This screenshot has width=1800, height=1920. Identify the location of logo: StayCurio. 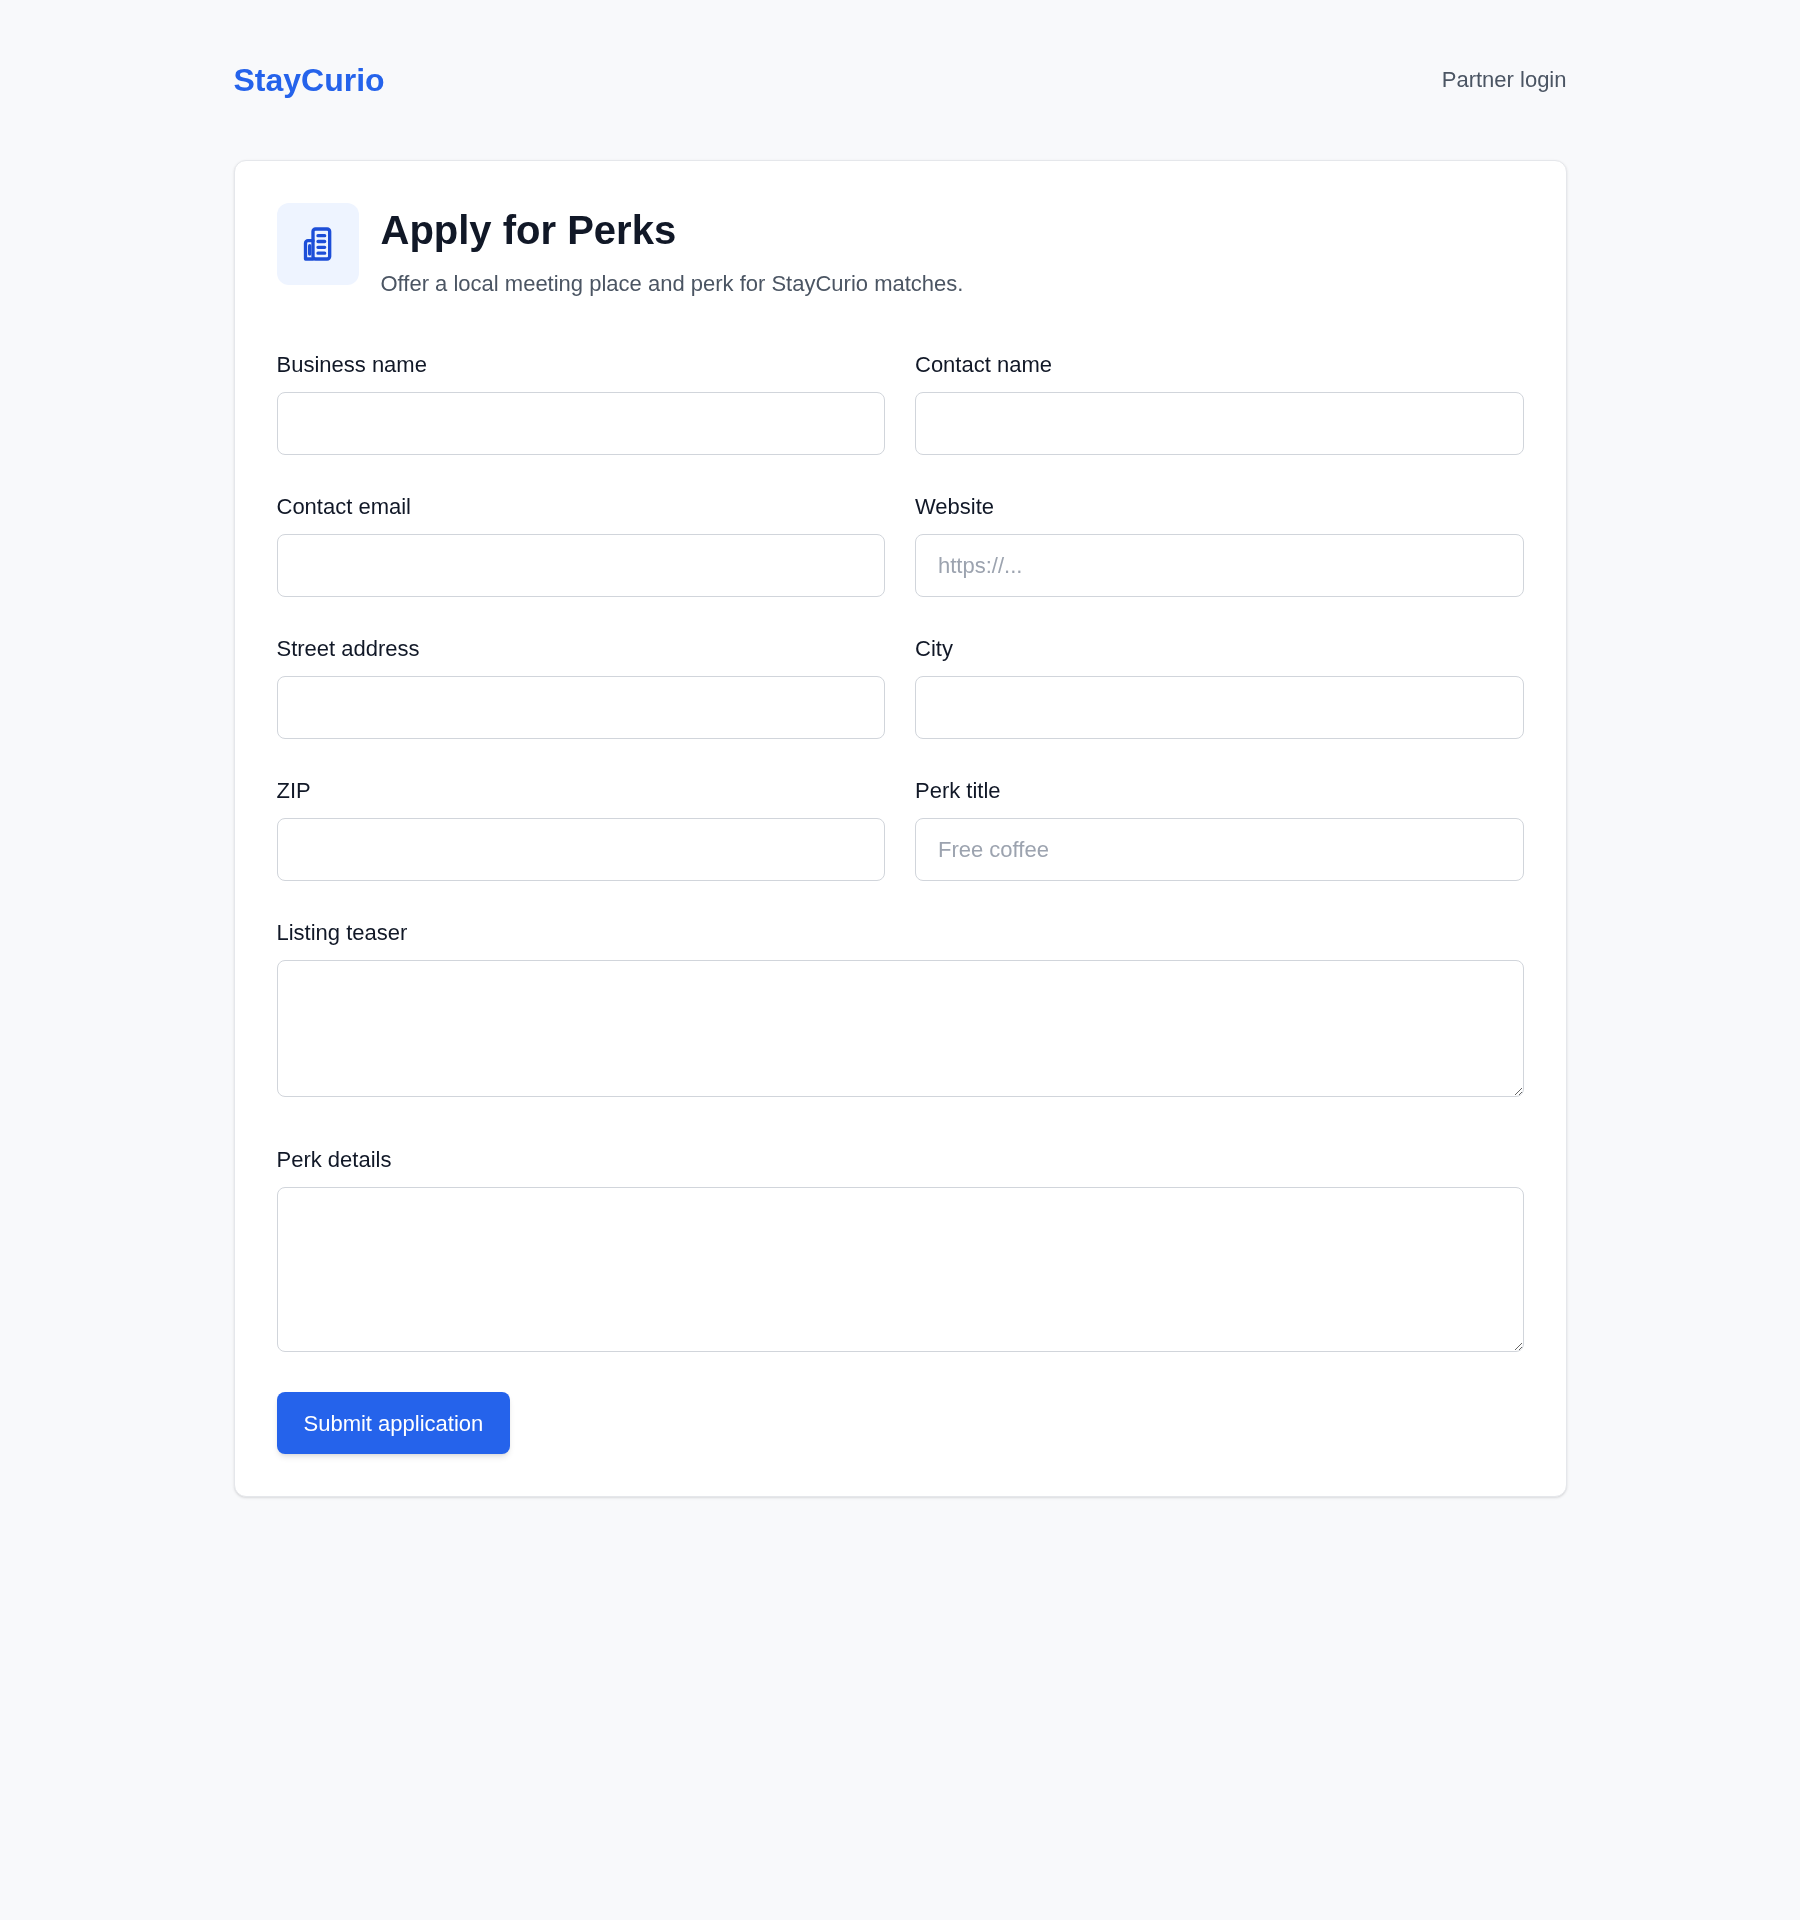
(309, 80).